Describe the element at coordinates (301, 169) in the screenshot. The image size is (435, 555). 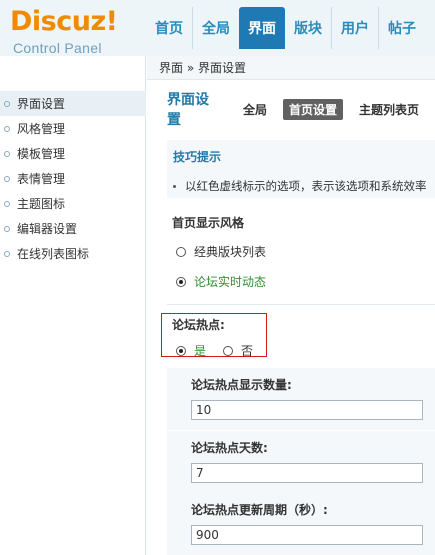
I see `tips-box: 技巧提示 以红色虚线标示的选项，表示该选项和系统效率` at that location.